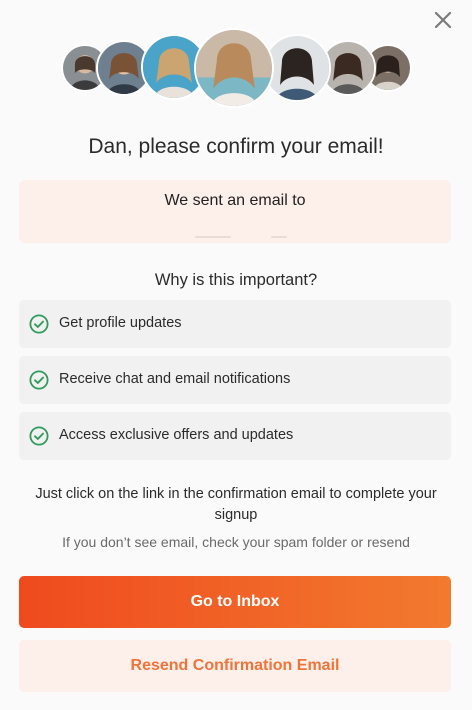 The height and width of the screenshot is (710, 472). I want to click on benefit-label: Receive chat and email notifications, so click(175, 379).